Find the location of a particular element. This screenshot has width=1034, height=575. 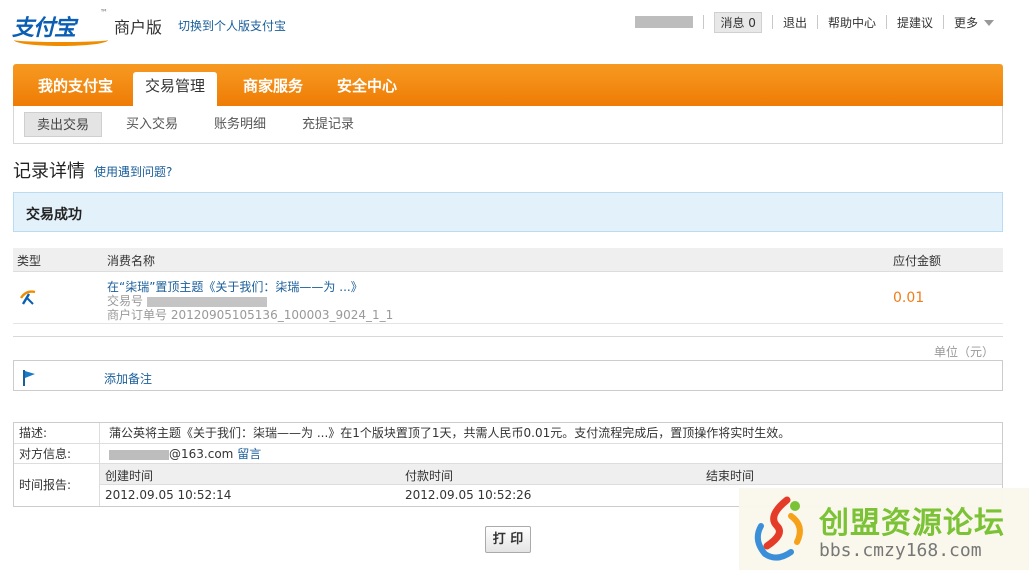

feedback-link: 提建议 is located at coordinates (915, 22).